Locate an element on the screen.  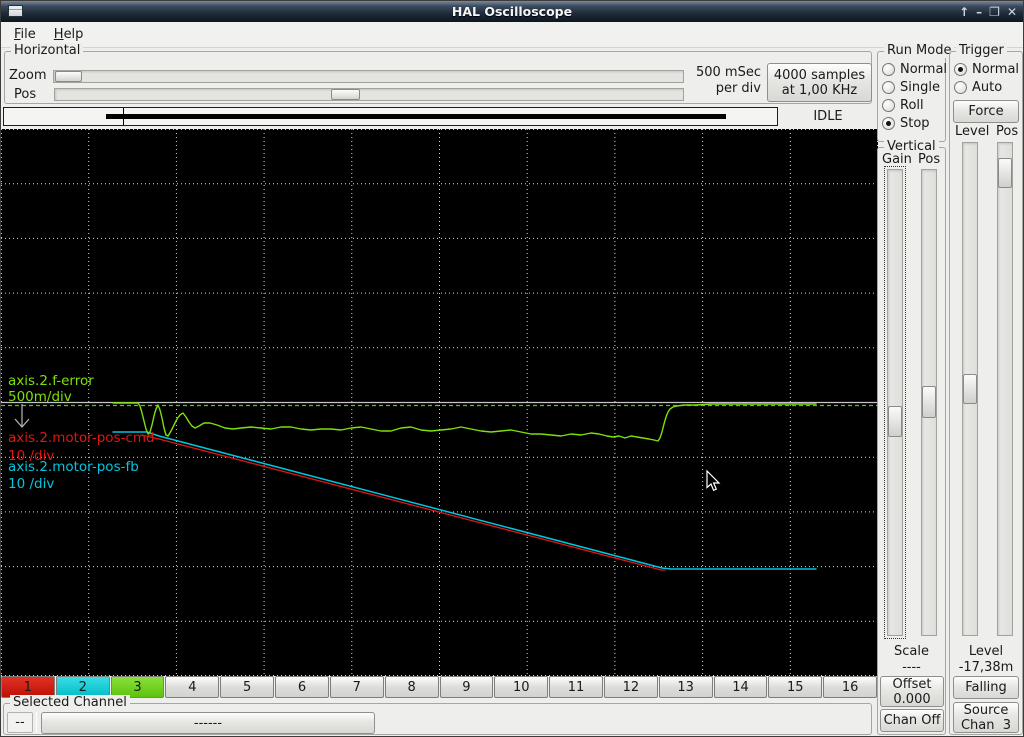
trigger-normal: Normal is located at coordinates (986, 69).